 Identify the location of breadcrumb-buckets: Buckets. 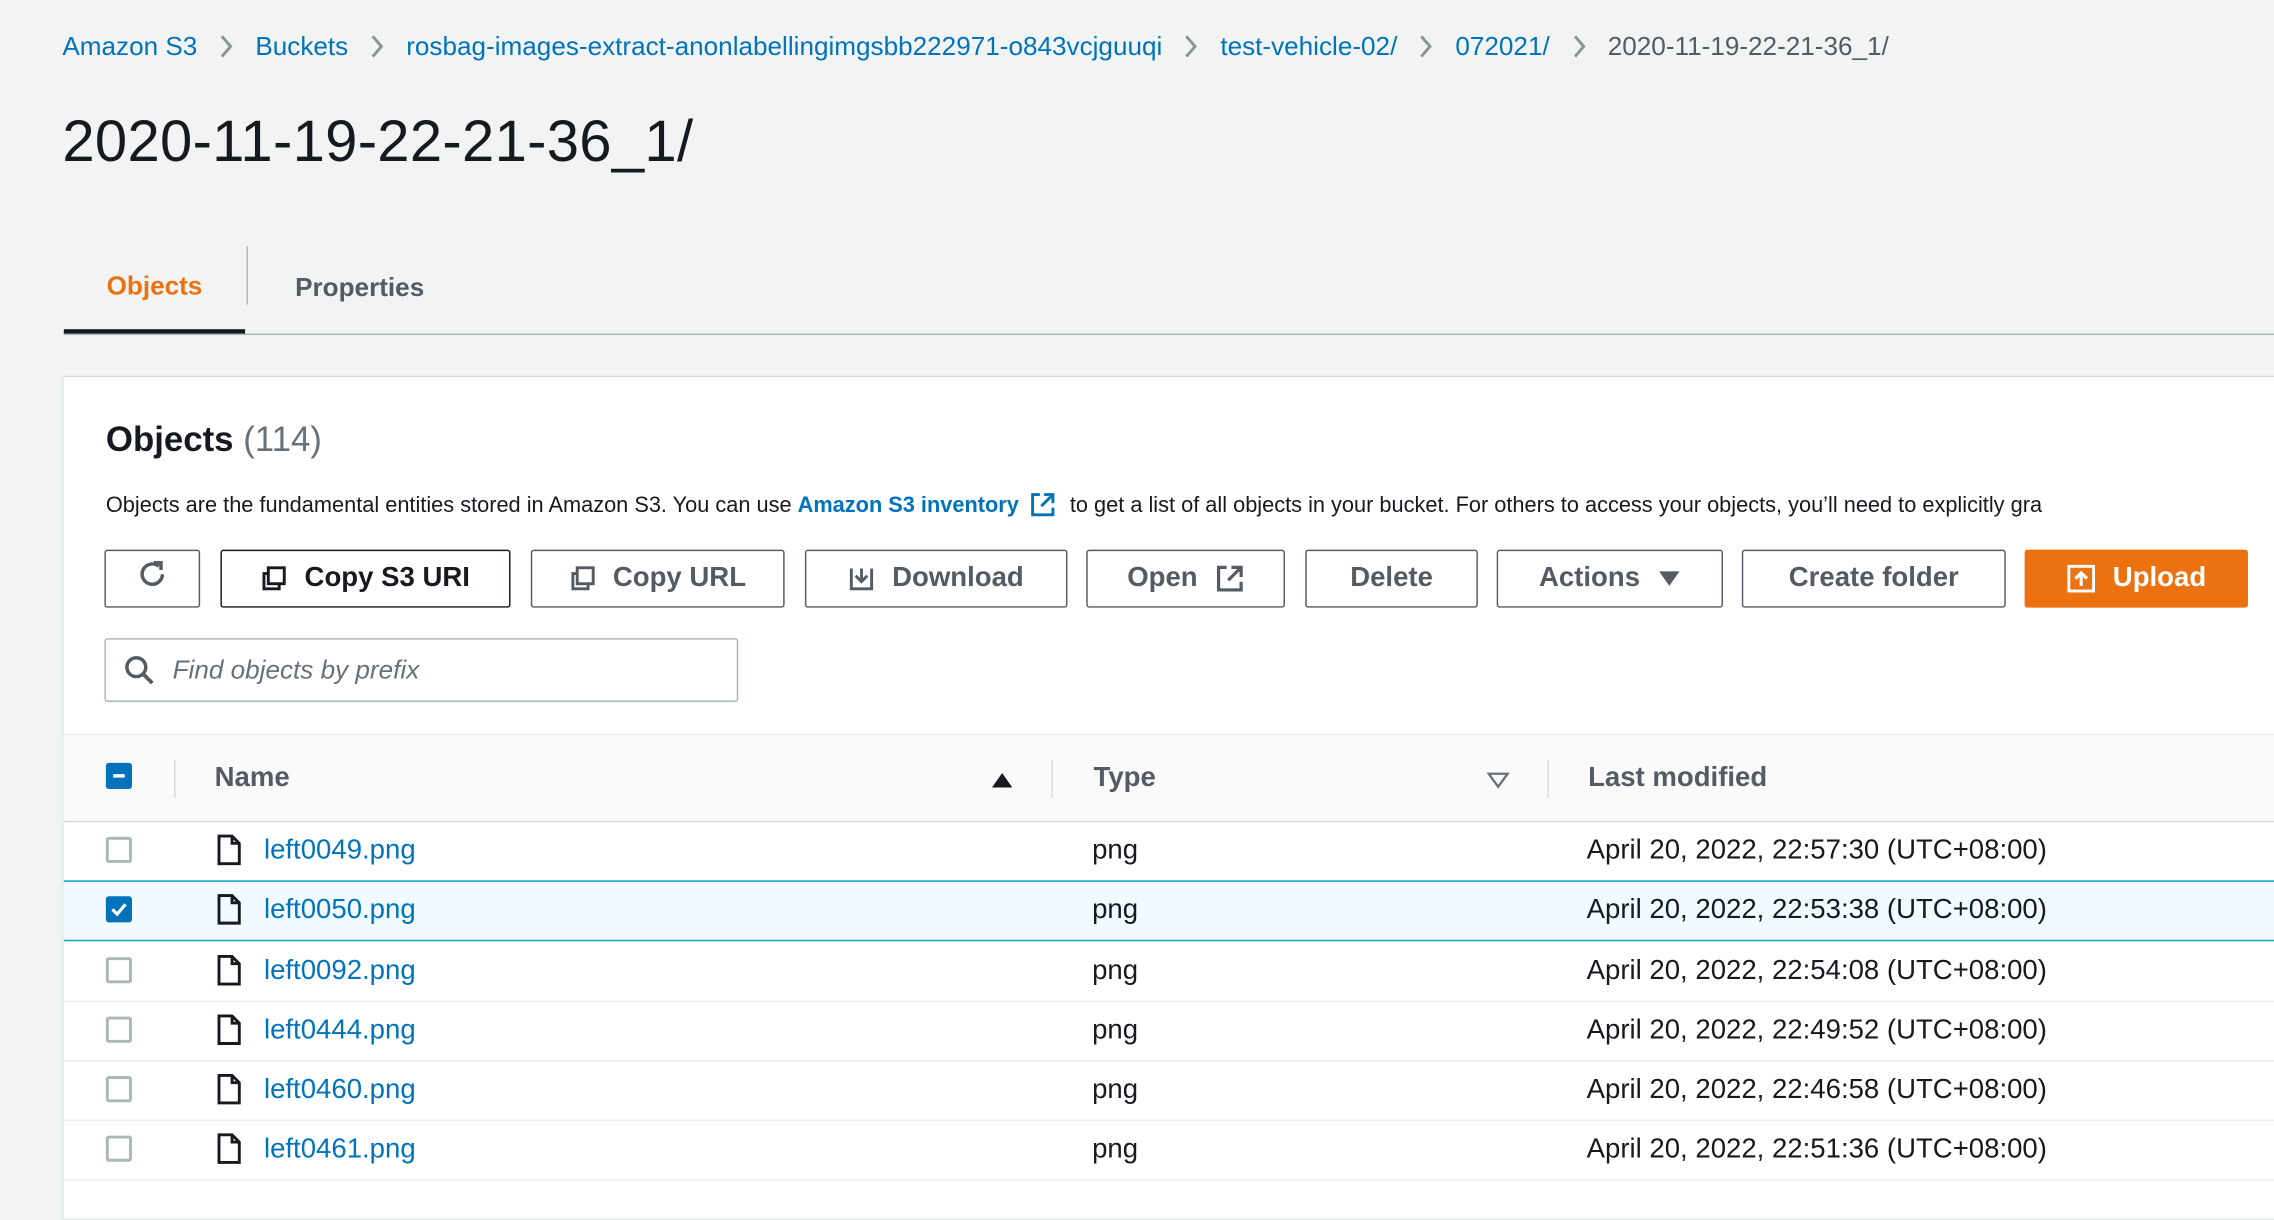
(301, 46).